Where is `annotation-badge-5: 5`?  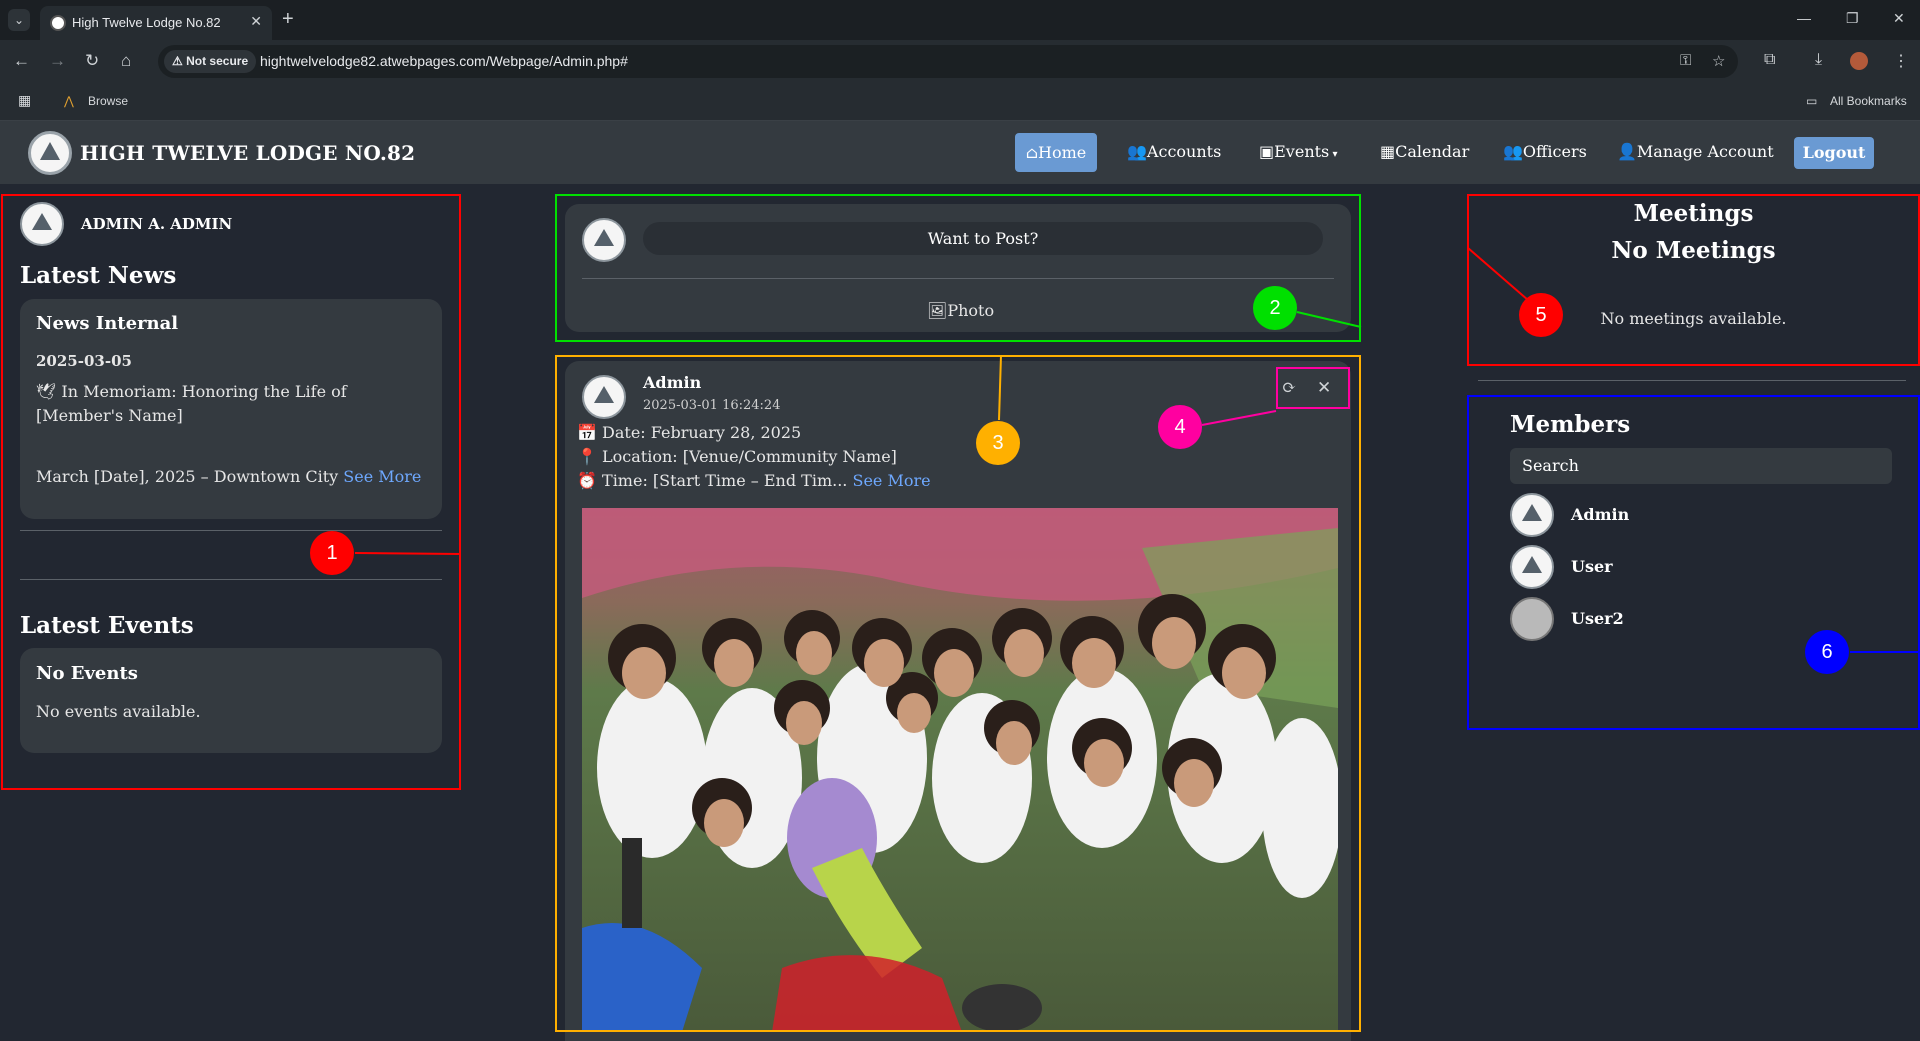 annotation-badge-5: 5 is located at coordinates (1541, 315).